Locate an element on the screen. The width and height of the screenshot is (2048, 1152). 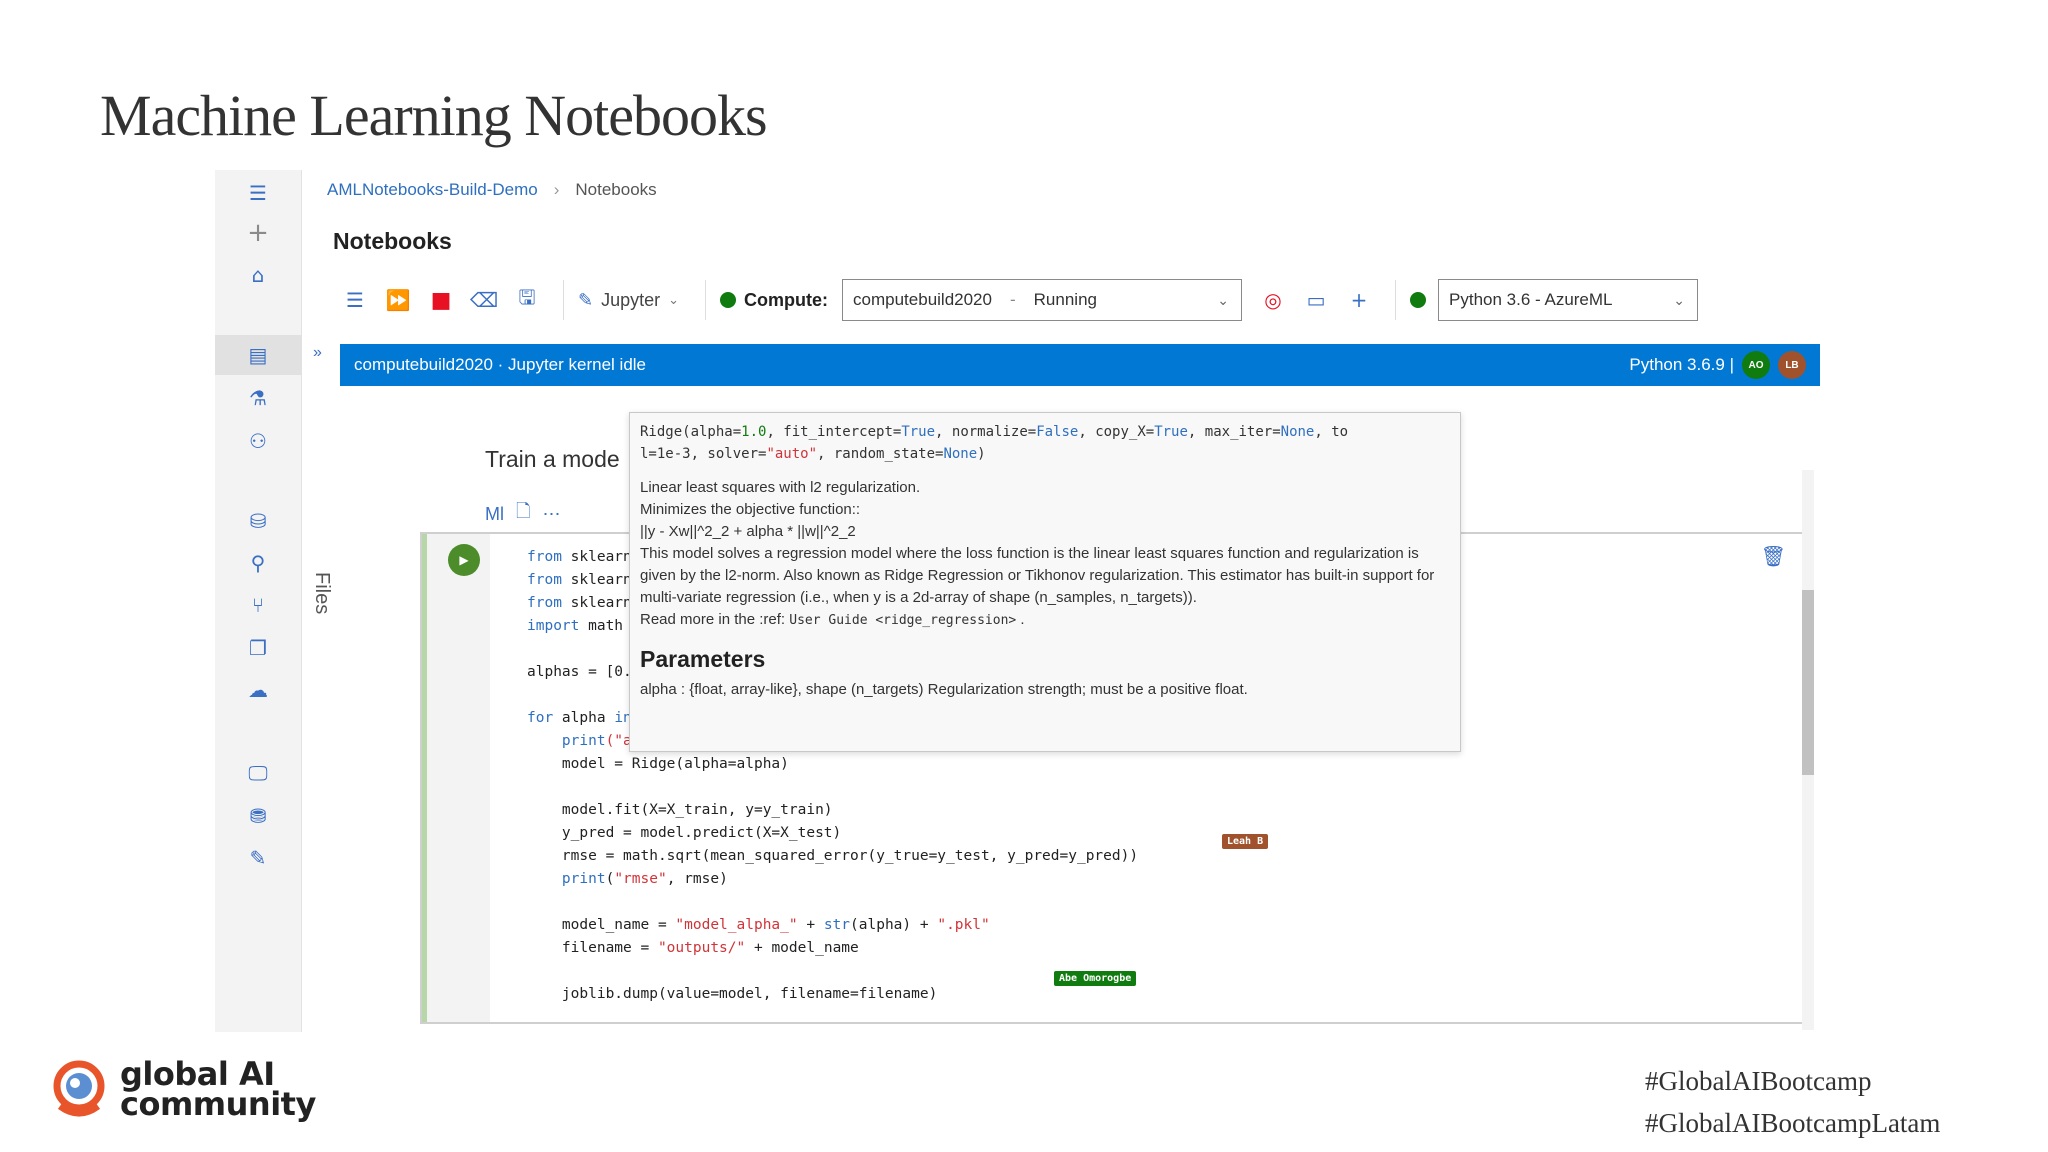
save-icon: 🖫 is located at coordinates (527, 300).